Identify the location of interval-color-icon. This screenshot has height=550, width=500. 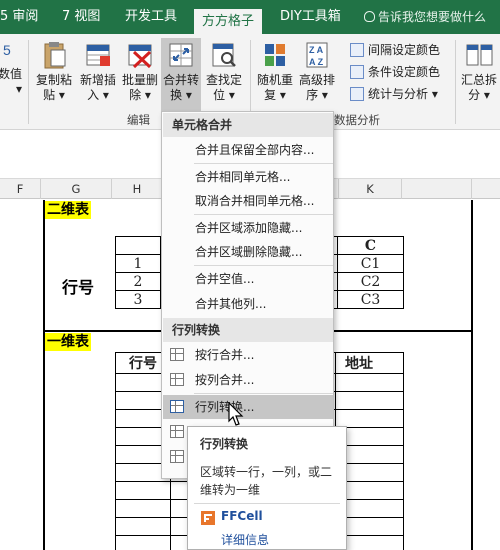
(357, 50).